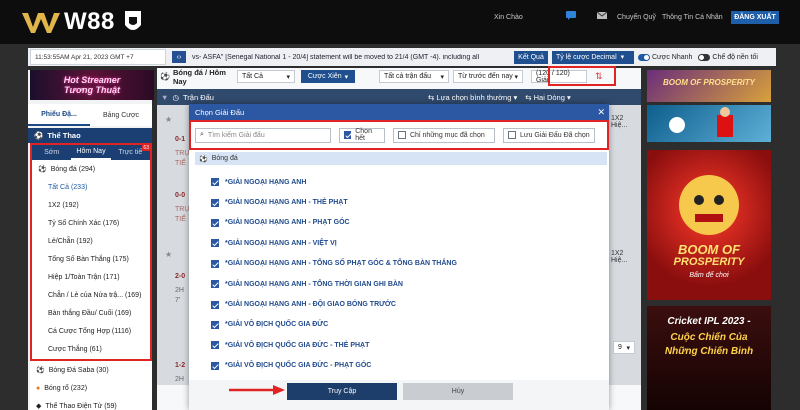  I want to click on filter-select: Tất Cả ▾, so click(265, 76).